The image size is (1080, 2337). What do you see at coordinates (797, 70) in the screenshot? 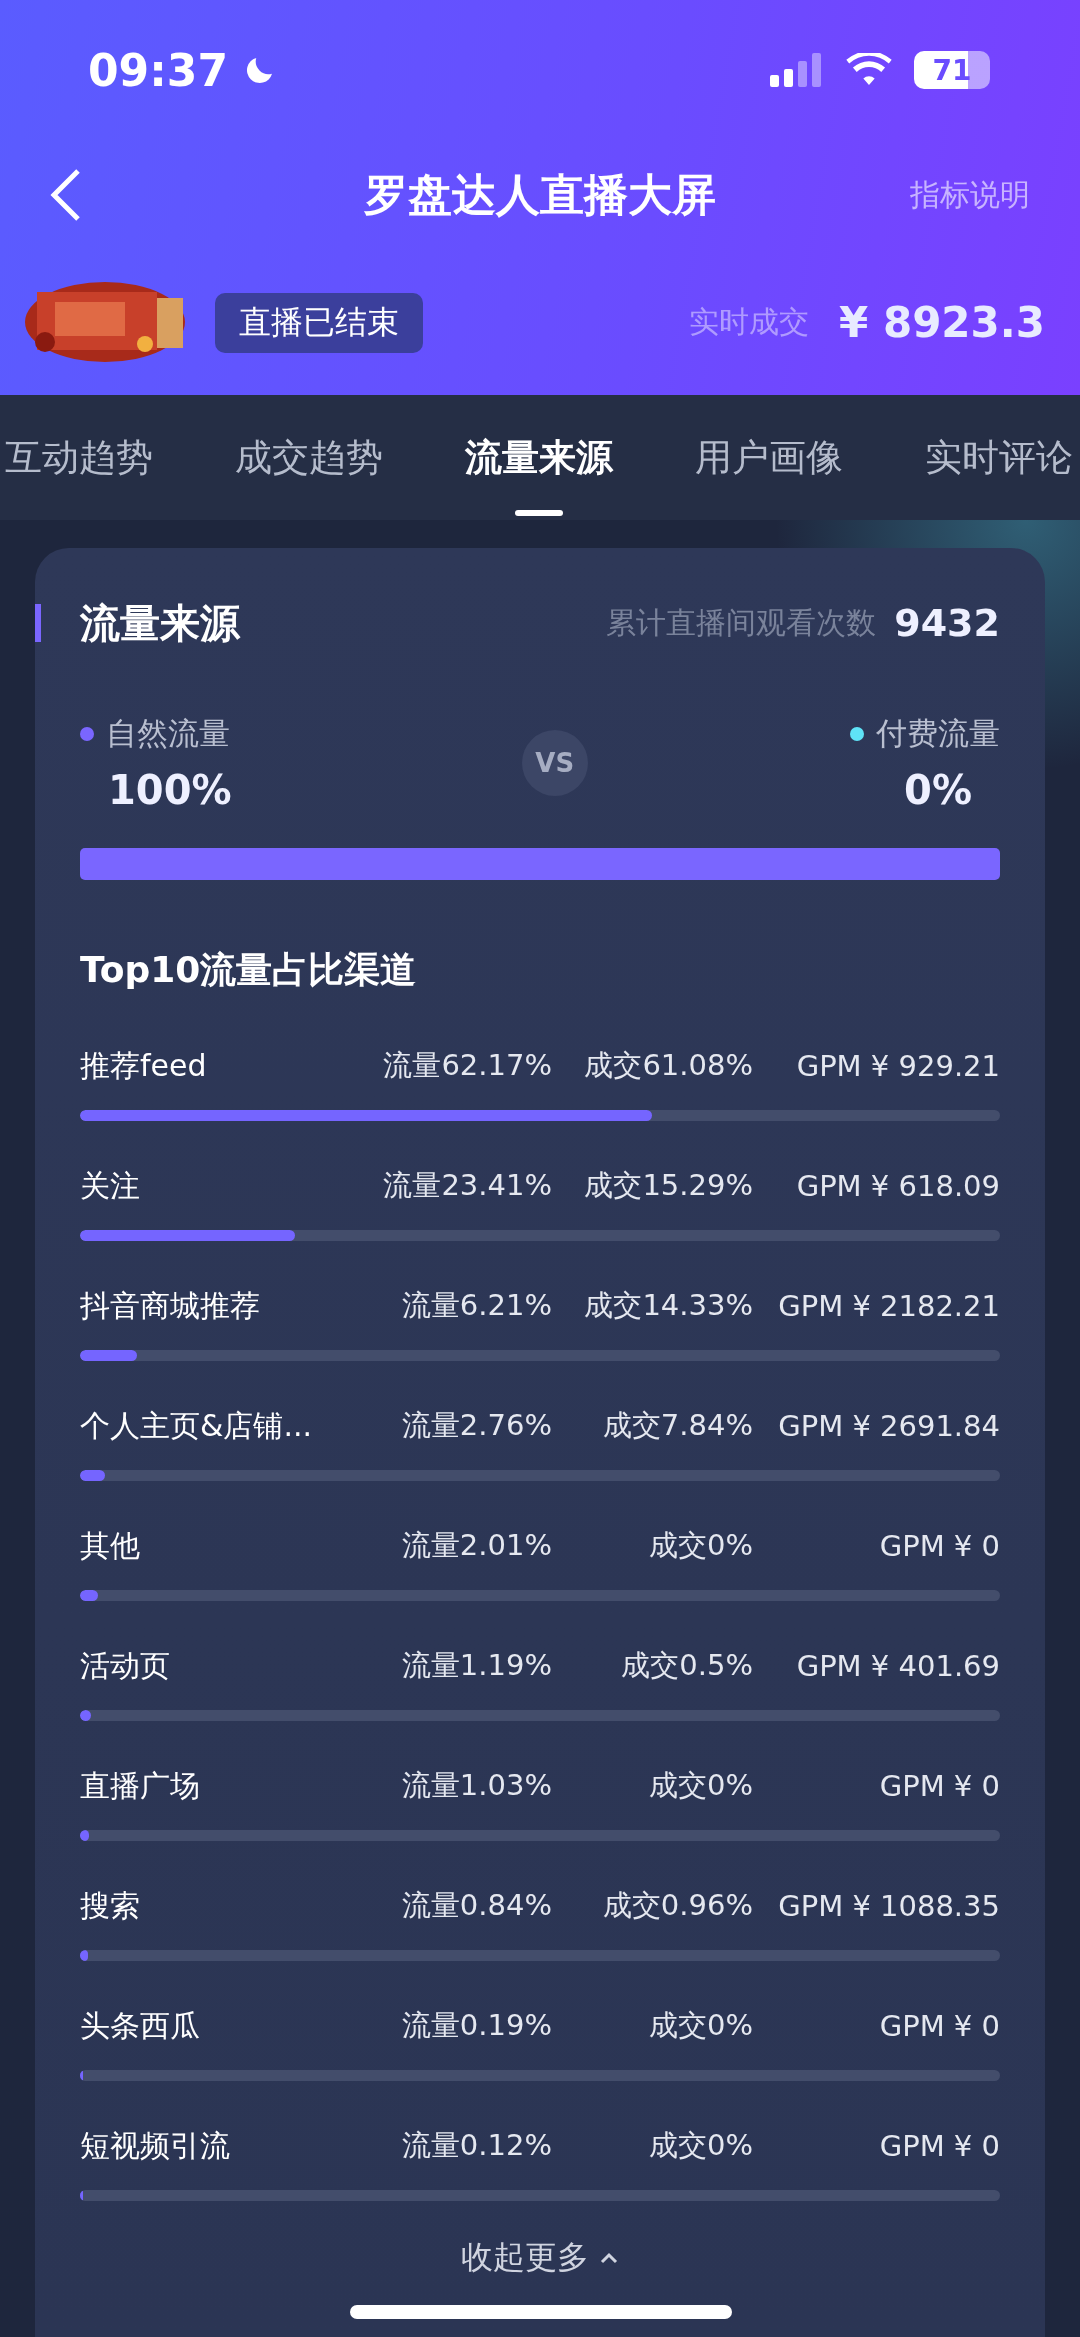
I see `signal-icon` at bounding box center [797, 70].